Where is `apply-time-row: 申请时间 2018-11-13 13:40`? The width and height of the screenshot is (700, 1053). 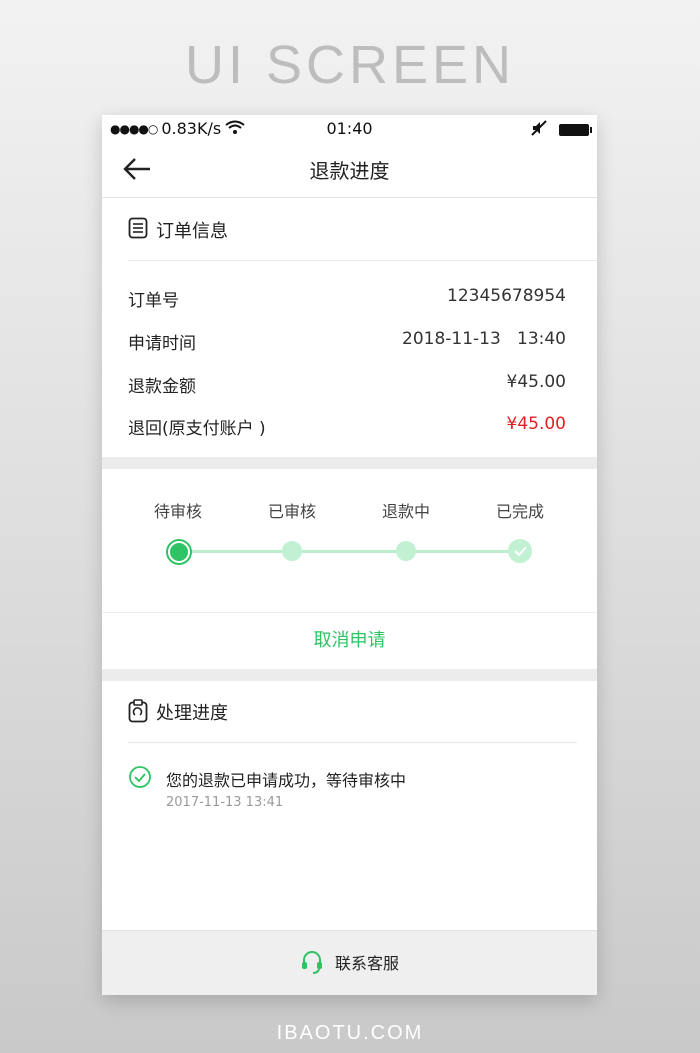 apply-time-row: 申请时间 2018-11-13 13:40 is located at coordinates (347, 341).